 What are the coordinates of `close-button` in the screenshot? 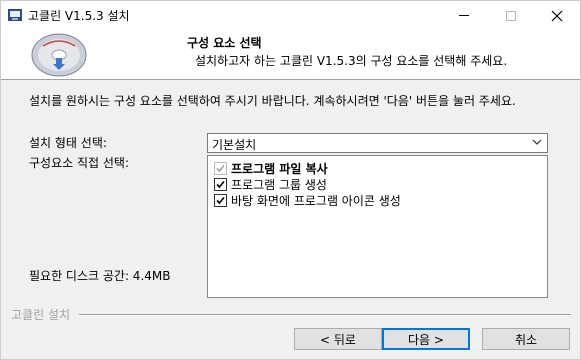 It's located at (557, 15).